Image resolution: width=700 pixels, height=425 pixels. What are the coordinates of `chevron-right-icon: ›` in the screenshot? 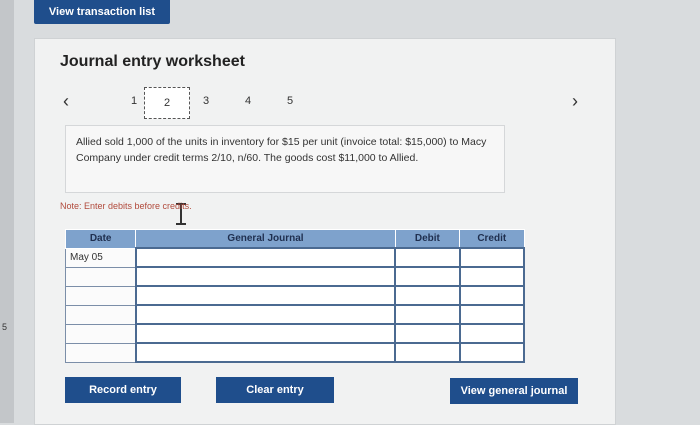 It's located at (575, 101).